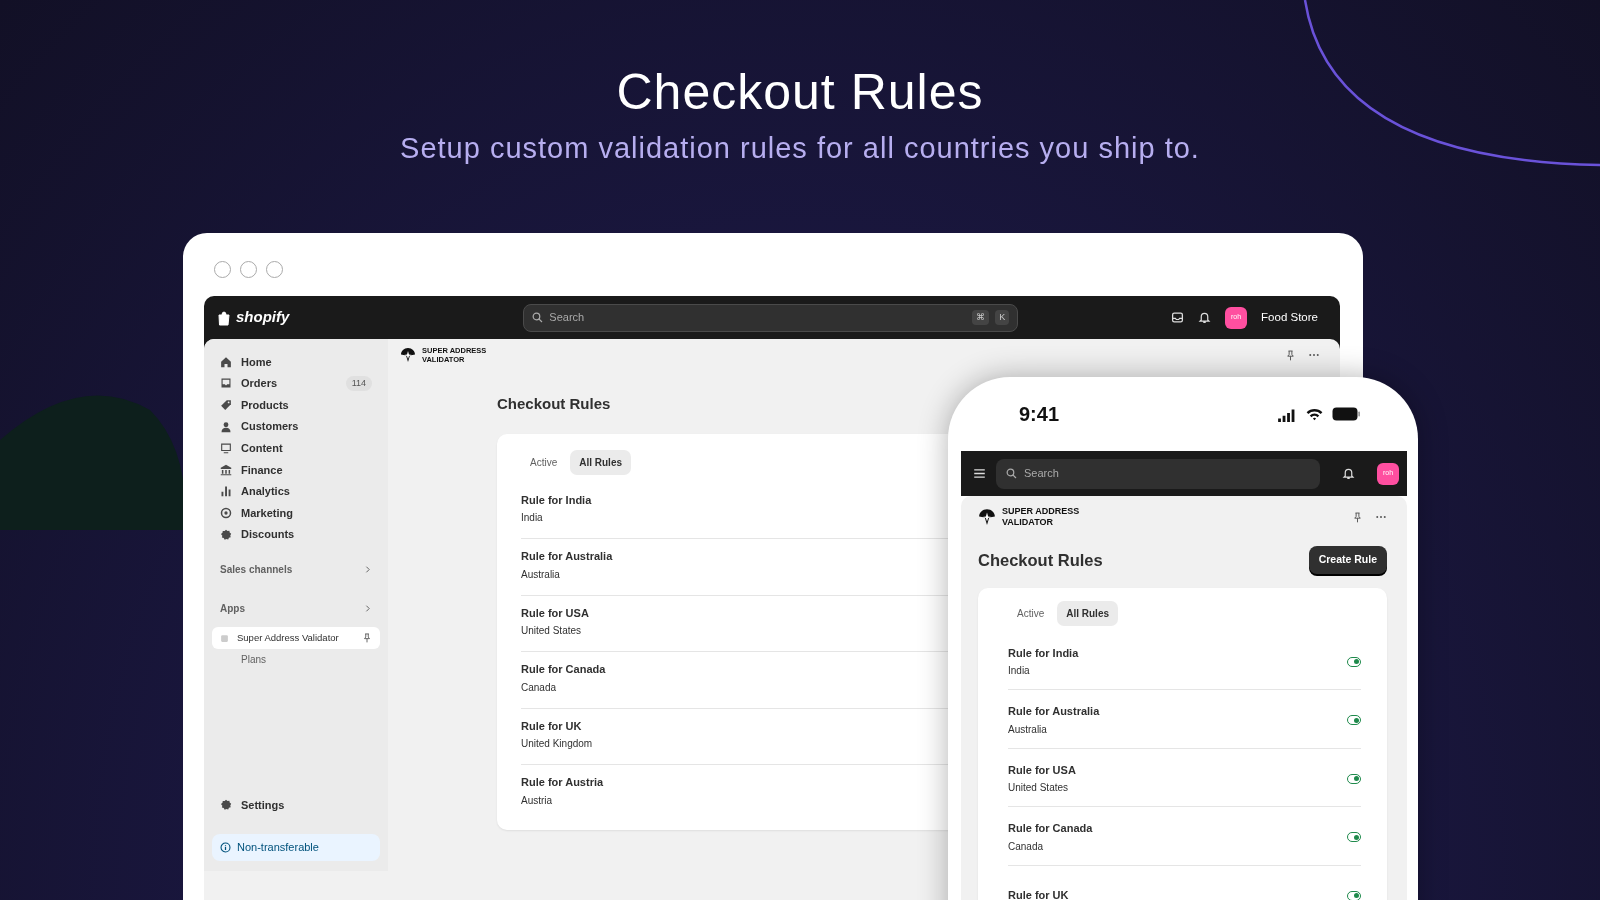 Image resolution: width=1600 pixels, height=900 pixels. What do you see at coordinates (1289, 317) in the screenshot?
I see `store-name: Food Store` at bounding box center [1289, 317].